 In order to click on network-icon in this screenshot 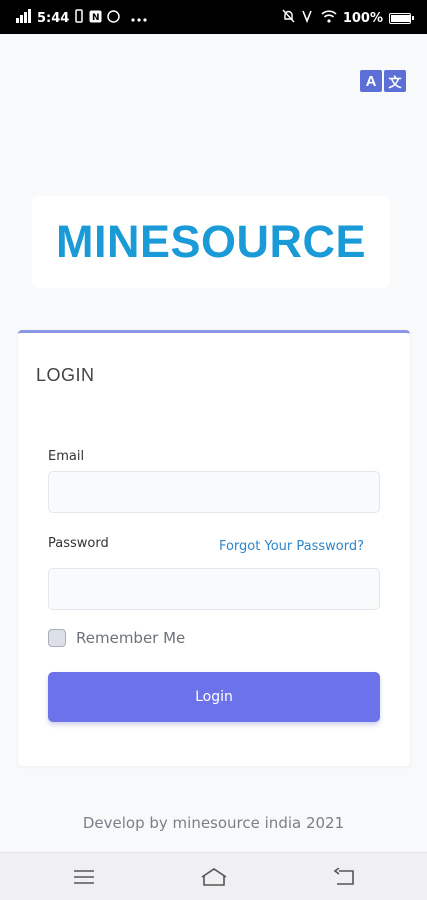, I will do `click(24, 18)`.